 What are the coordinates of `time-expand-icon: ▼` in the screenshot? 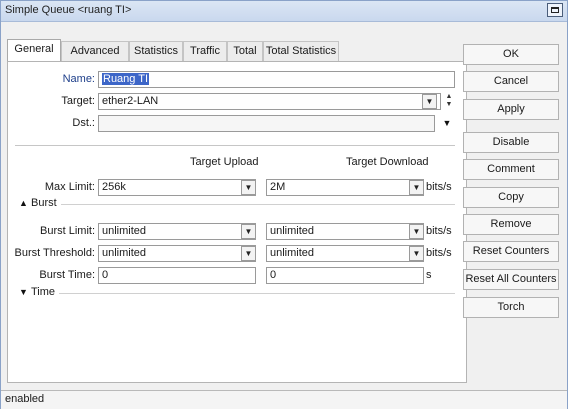 It's located at (23, 292).